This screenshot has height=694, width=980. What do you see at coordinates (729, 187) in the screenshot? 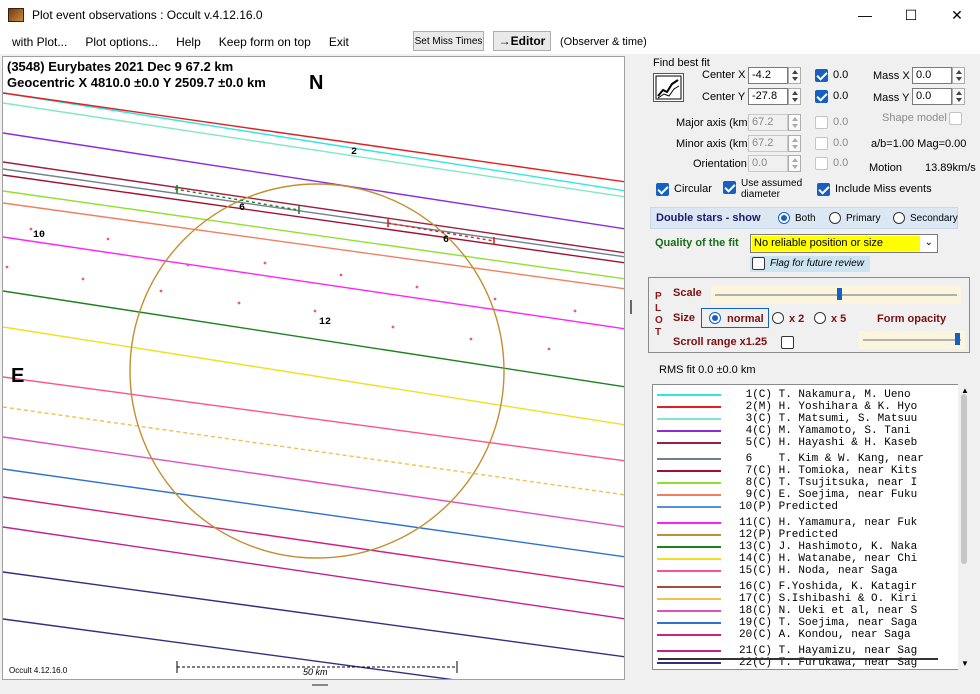
I see `assumed-diameter-checkbox` at bounding box center [729, 187].